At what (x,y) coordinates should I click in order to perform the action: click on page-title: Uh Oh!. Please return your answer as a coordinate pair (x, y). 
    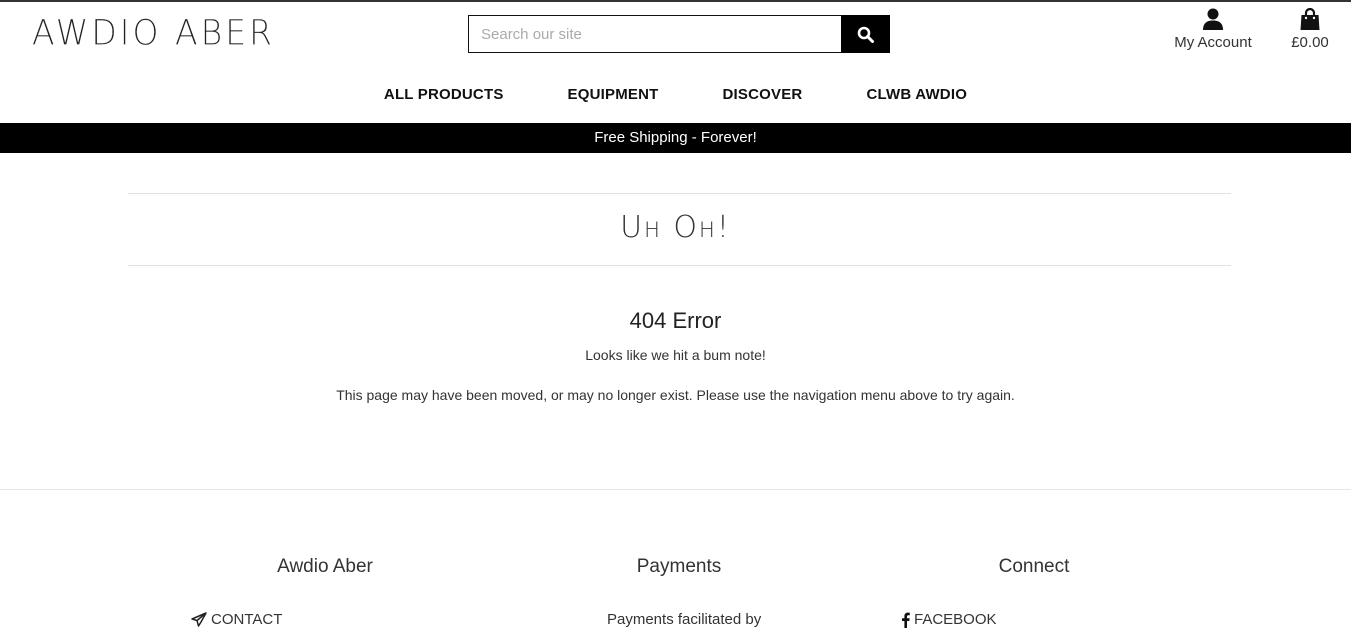
    Looking at the image, I should click on (675, 227).